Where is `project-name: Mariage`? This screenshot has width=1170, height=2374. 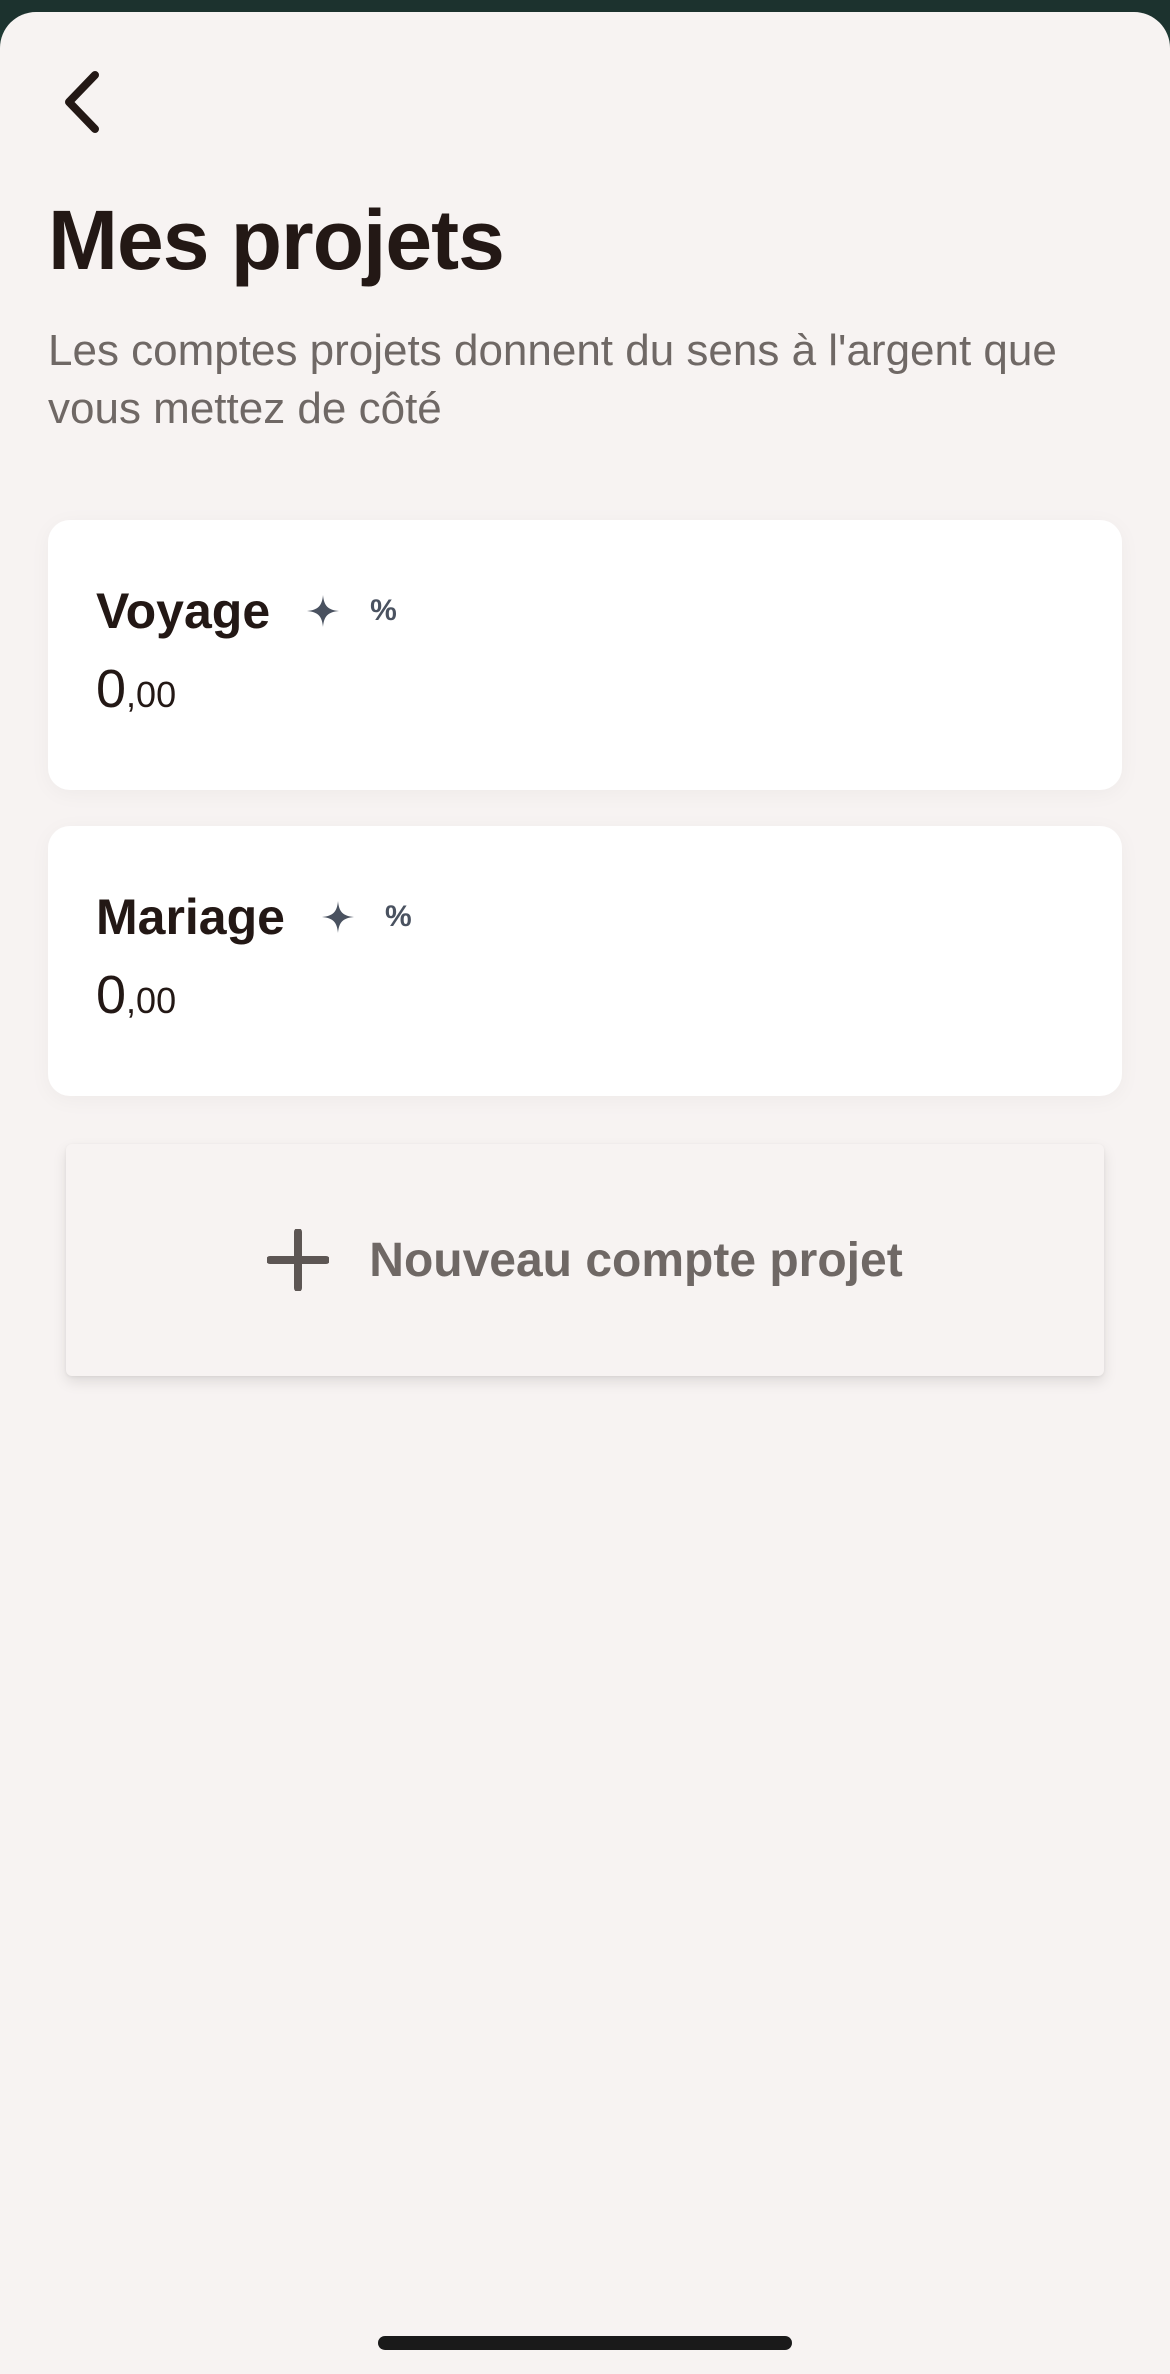 project-name: Mariage is located at coordinates (190, 917).